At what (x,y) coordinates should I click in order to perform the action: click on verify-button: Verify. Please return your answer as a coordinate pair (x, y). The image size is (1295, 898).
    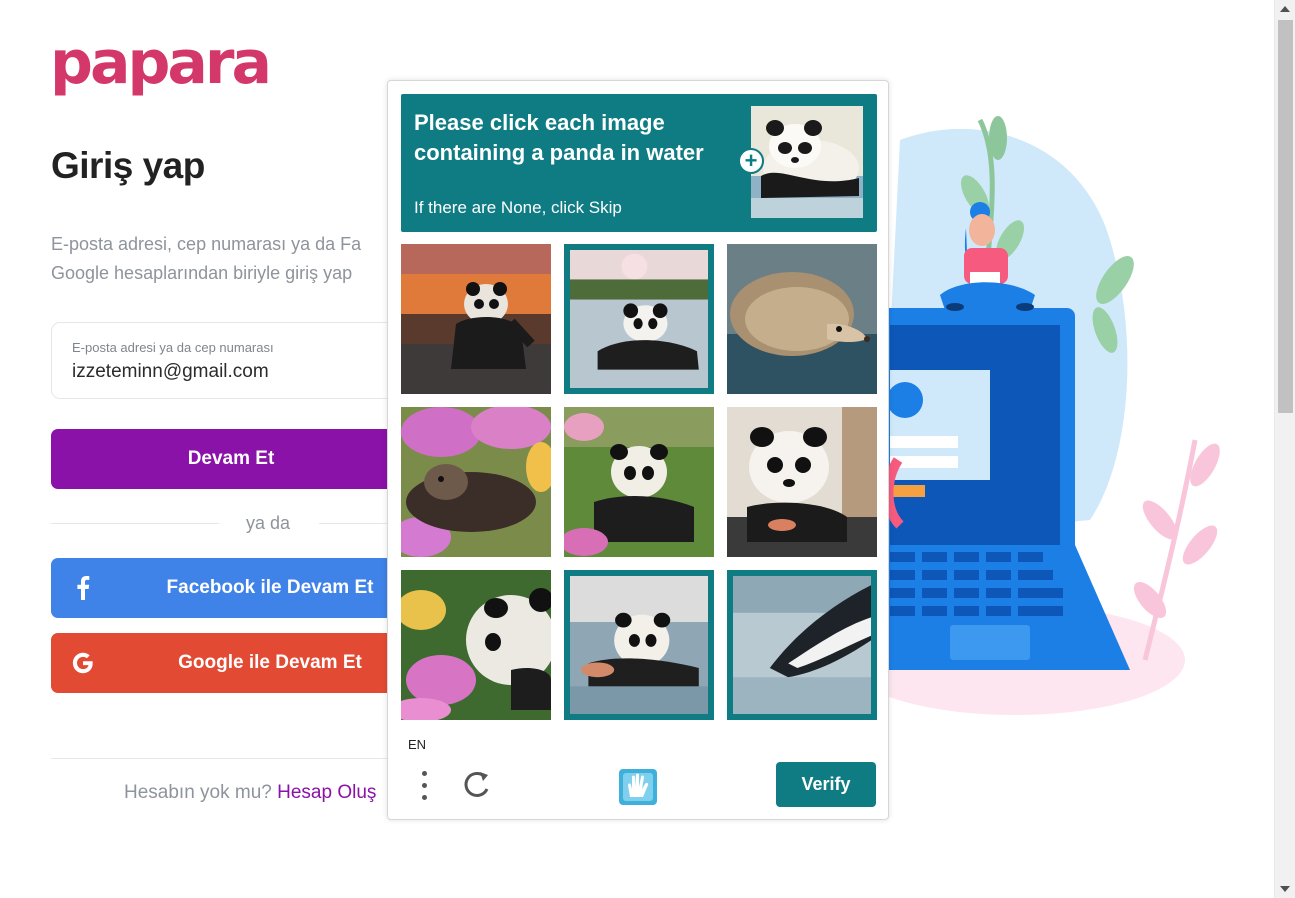
    Looking at the image, I should click on (826, 784).